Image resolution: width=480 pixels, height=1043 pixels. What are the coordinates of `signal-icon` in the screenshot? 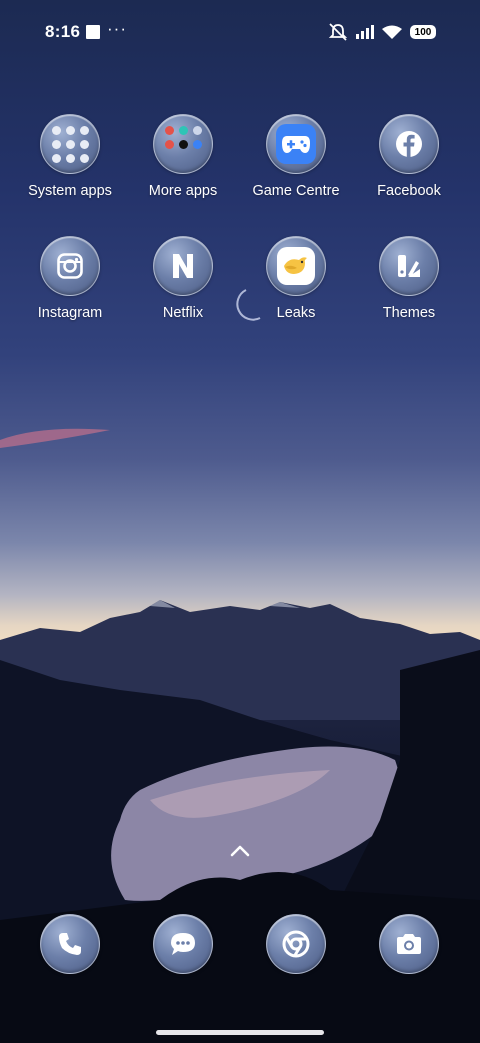 It's located at (365, 32).